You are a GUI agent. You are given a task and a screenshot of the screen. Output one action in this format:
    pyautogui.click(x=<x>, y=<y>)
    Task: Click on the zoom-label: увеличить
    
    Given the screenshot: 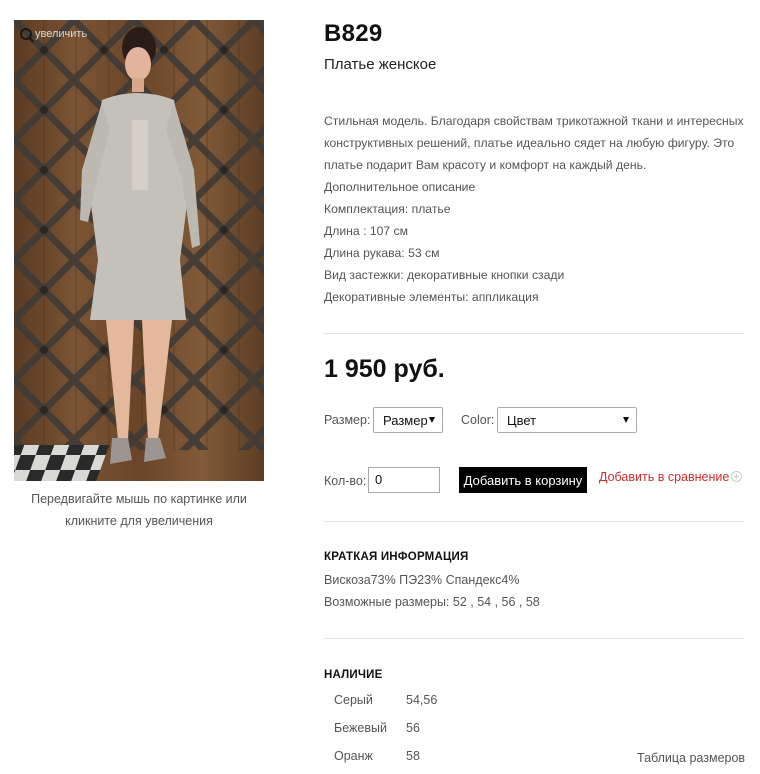 What is the action you would take?
    pyautogui.click(x=61, y=34)
    